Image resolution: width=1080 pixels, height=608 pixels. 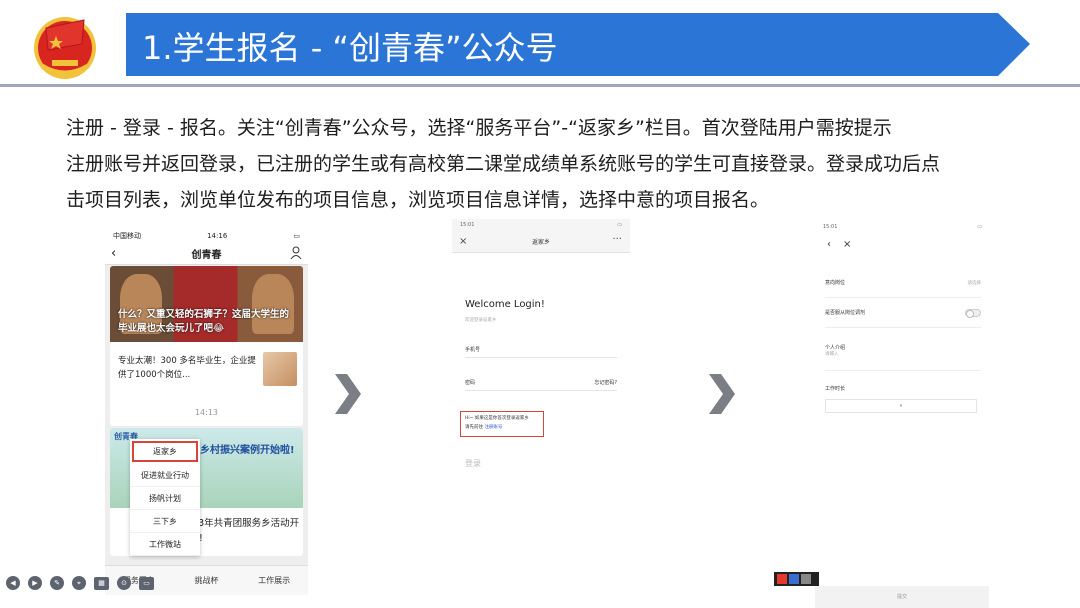 What do you see at coordinates (204, 321) in the screenshot?
I see `article-headline: 什么？又重又轻的石狮子？这届大学生的毕业展也太会玩儿了吧😂` at bounding box center [204, 321].